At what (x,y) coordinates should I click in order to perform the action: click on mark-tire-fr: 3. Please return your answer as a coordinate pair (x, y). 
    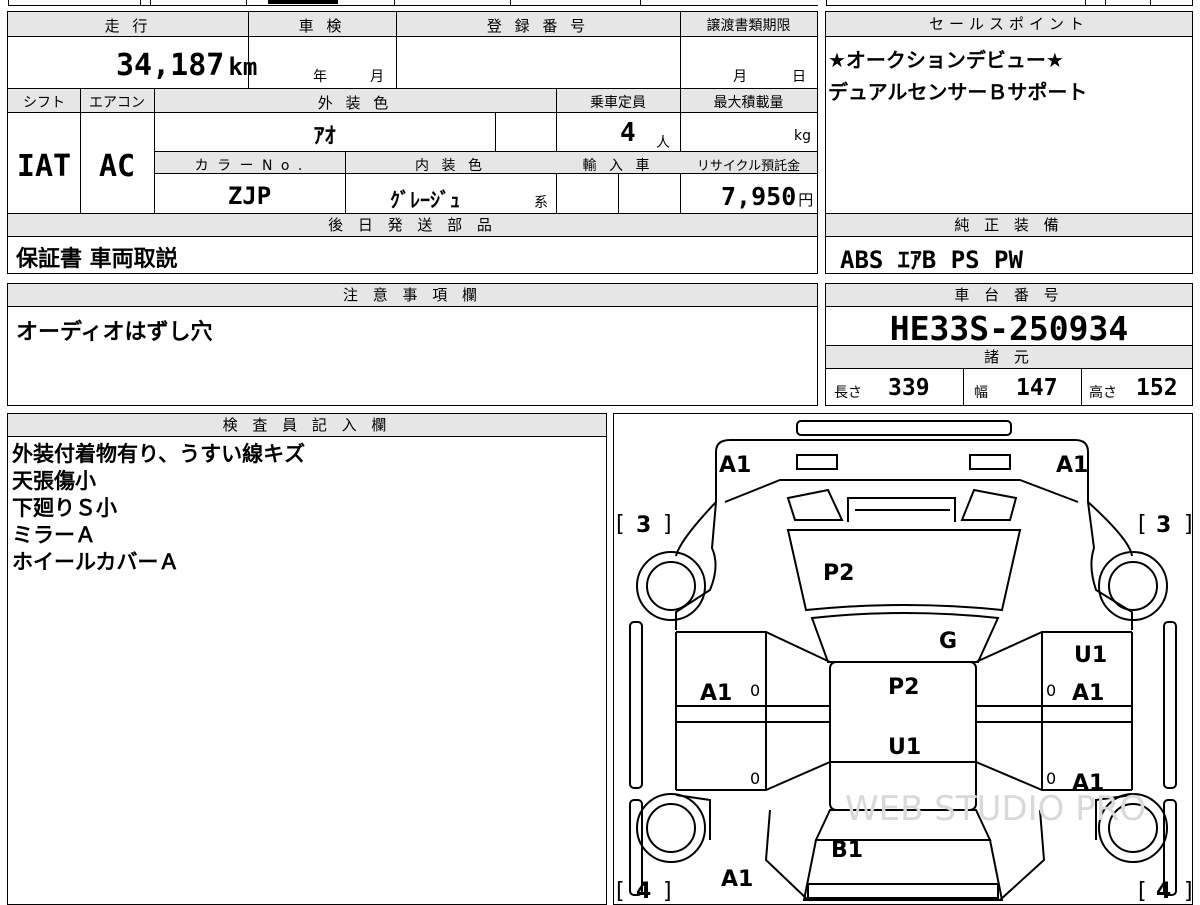
    Looking at the image, I should click on (1163, 525).